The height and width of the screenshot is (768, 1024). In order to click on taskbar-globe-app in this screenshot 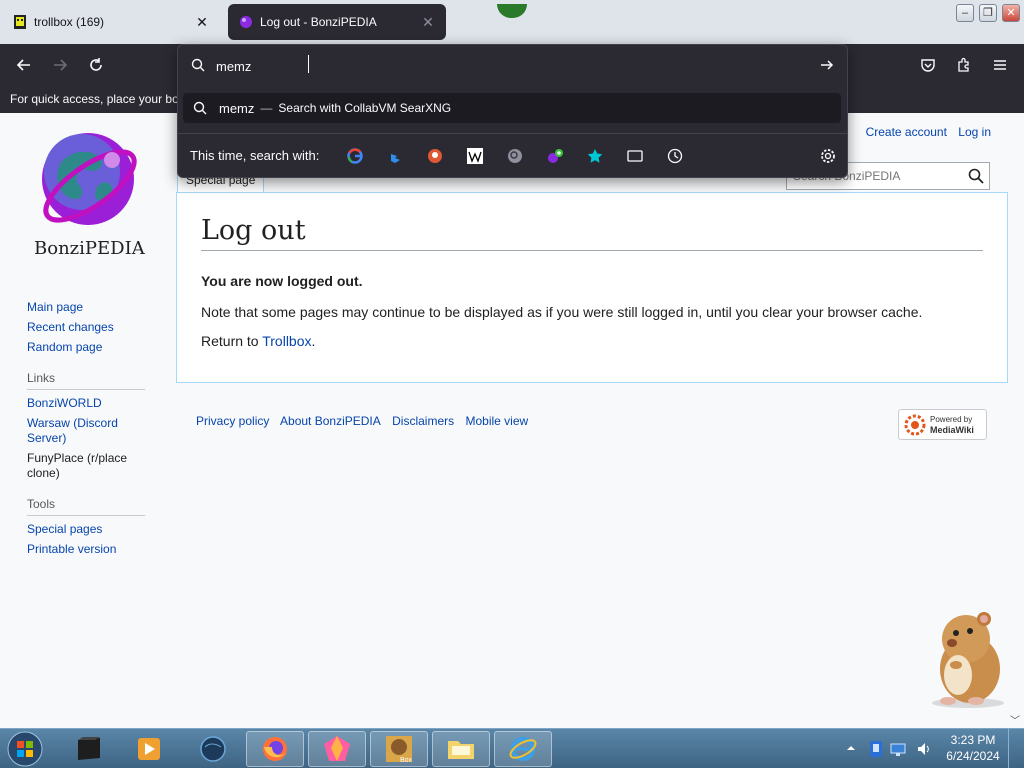, I will do `click(213, 749)`.